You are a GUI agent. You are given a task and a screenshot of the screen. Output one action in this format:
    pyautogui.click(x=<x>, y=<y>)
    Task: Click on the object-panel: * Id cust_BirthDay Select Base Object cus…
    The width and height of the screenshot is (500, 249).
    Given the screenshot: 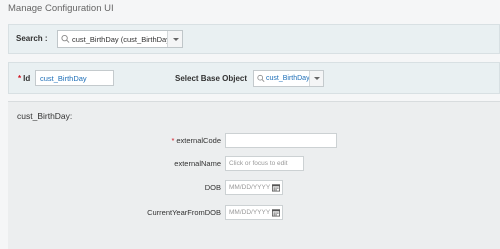 What is the action you would take?
    pyautogui.click(x=254, y=78)
    